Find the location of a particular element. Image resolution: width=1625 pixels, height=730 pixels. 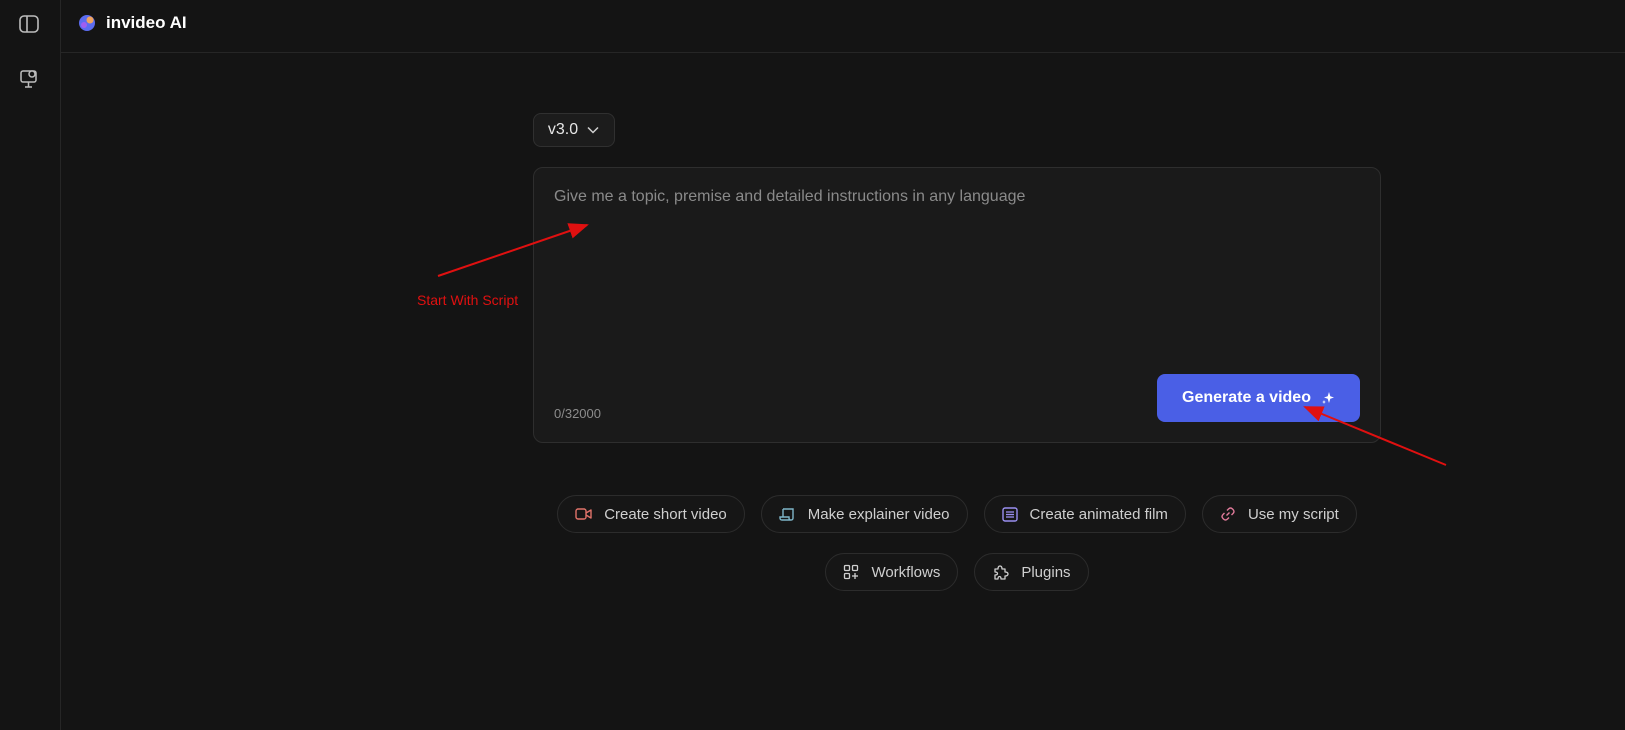

workflows-button: Workflows is located at coordinates (892, 572).